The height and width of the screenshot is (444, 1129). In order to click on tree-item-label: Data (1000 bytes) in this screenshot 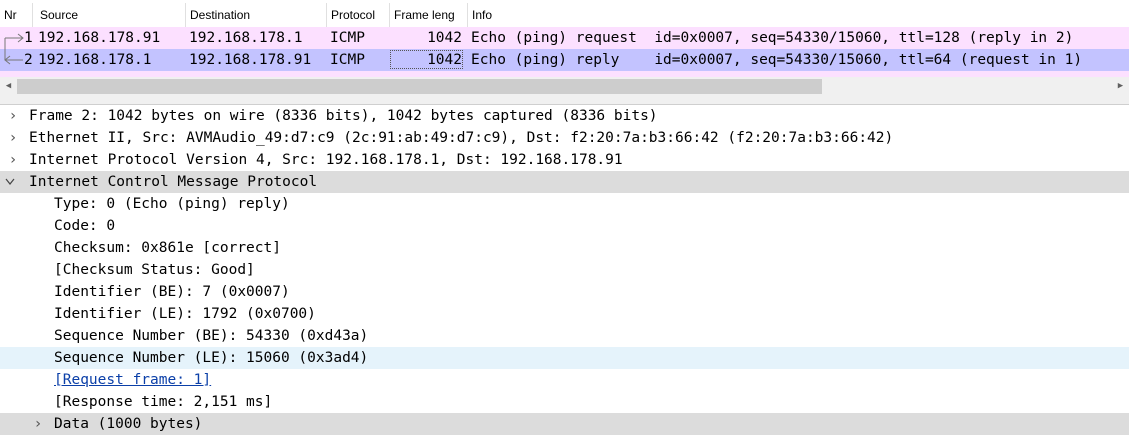, I will do `click(128, 424)`.